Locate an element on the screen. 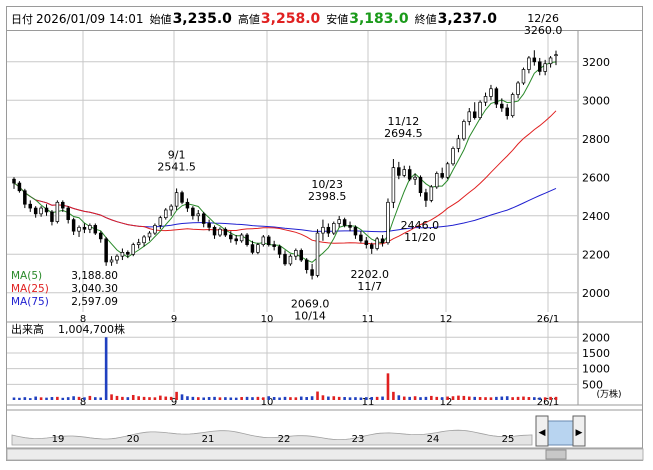 The image size is (653, 470). y-tick-label: 3200 is located at coordinates (596, 62).